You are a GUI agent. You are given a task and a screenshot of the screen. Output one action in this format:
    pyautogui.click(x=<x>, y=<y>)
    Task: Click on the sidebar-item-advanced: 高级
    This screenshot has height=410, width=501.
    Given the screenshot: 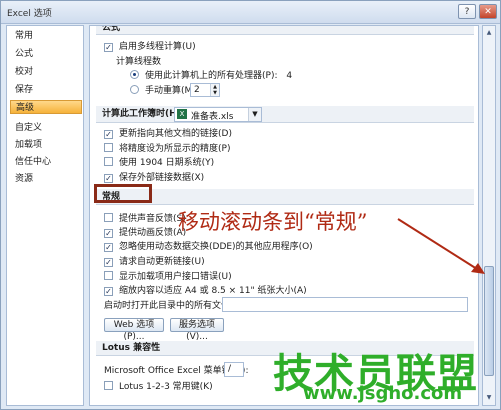 What is the action you would take?
    pyautogui.click(x=46, y=107)
    